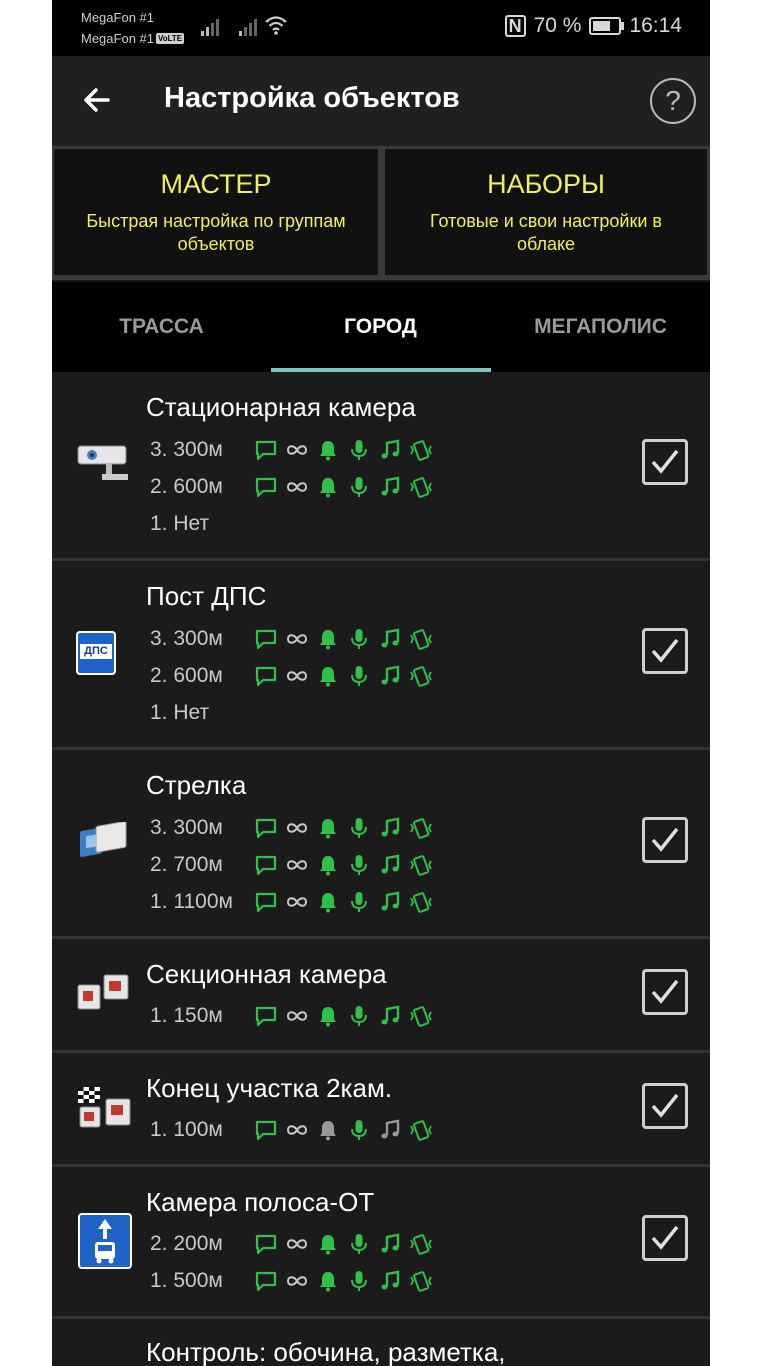 This screenshot has height=1366, width=768. What do you see at coordinates (104, 1107) in the screenshot?
I see `section-end-icon` at bounding box center [104, 1107].